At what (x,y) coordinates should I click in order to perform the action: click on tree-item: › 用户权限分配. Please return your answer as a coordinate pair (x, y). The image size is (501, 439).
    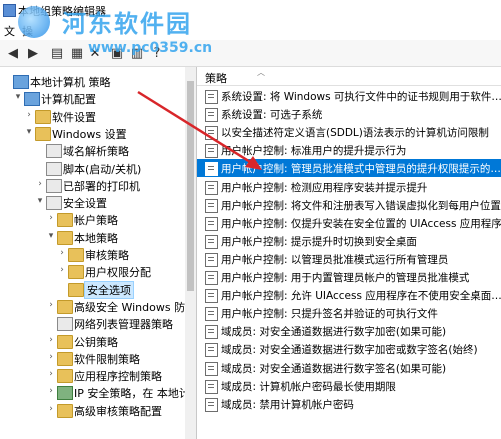
    Looking at the image, I should click on (93, 271).